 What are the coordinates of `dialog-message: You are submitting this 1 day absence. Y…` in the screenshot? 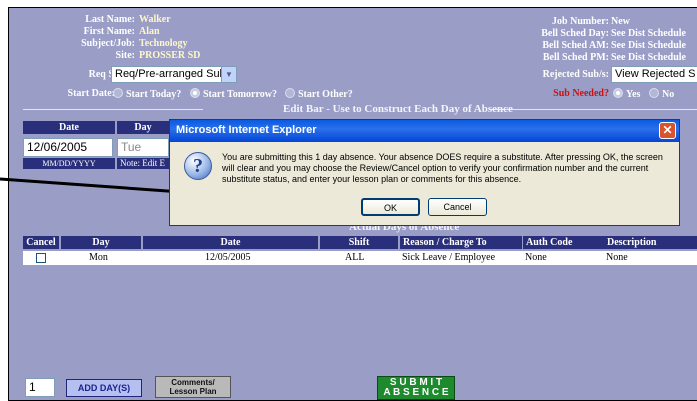 It's located at (442, 168).